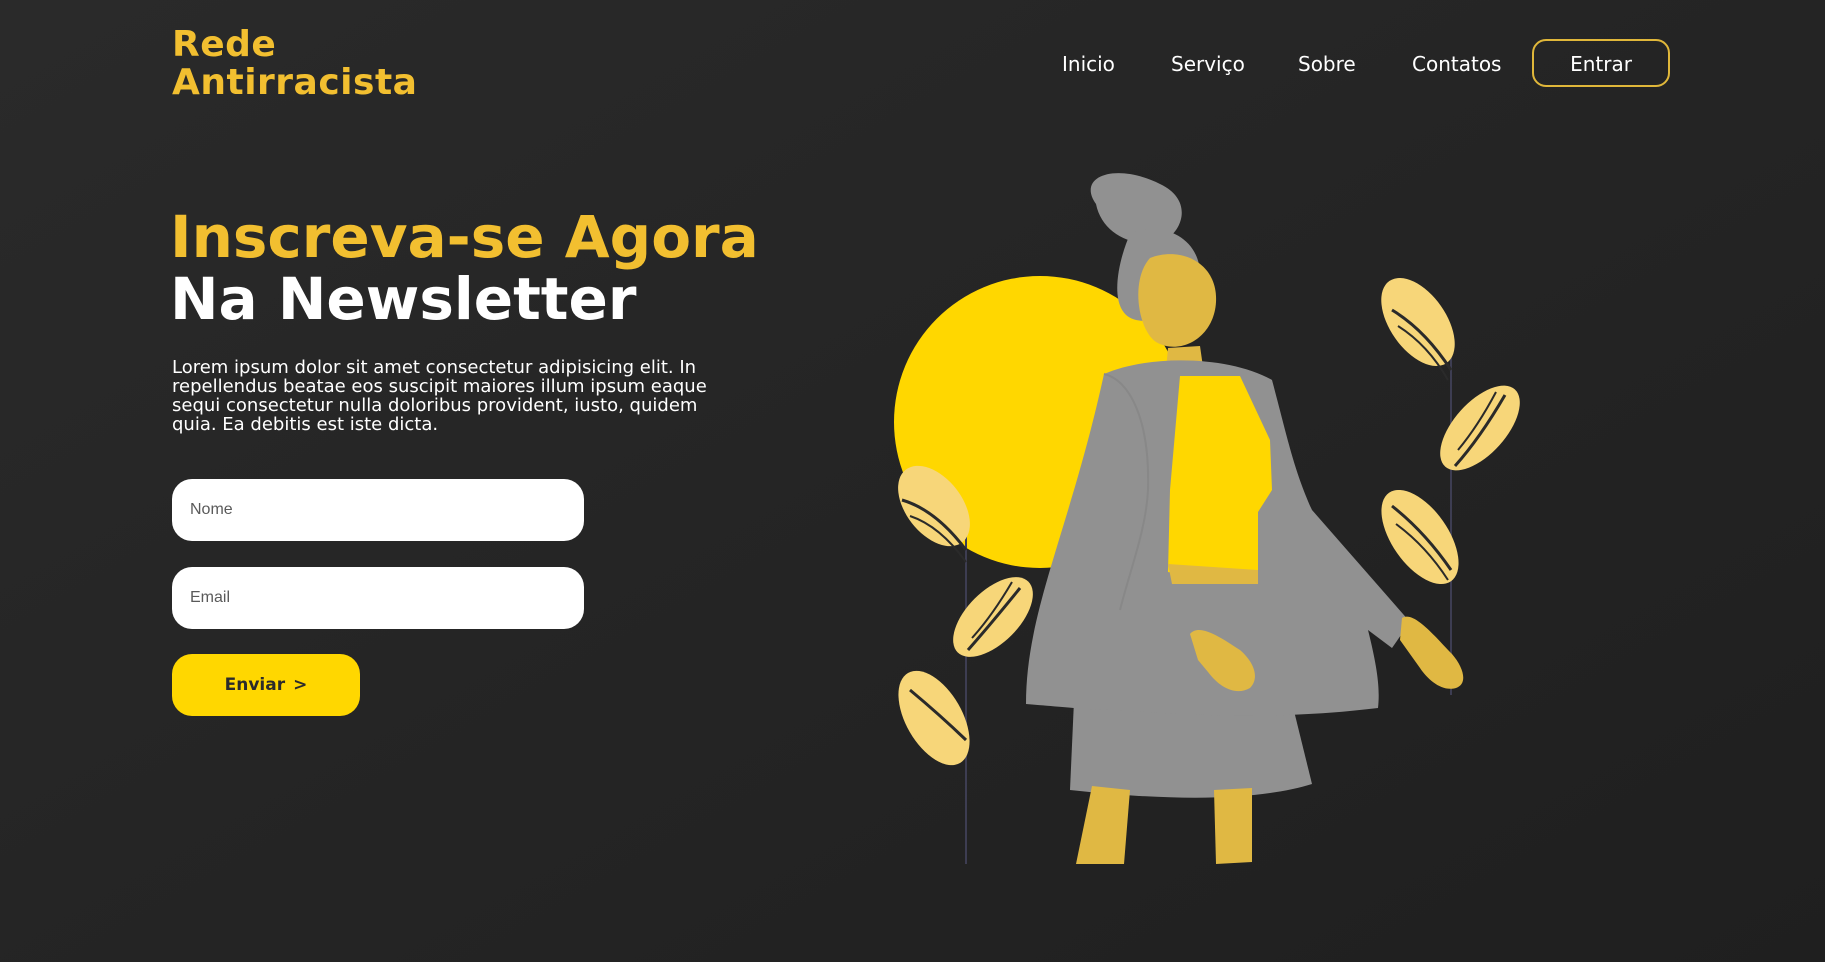 This screenshot has width=1825, height=962. I want to click on hero-title: Inscreva-se Agora Na Newsletter, so click(480, 268).